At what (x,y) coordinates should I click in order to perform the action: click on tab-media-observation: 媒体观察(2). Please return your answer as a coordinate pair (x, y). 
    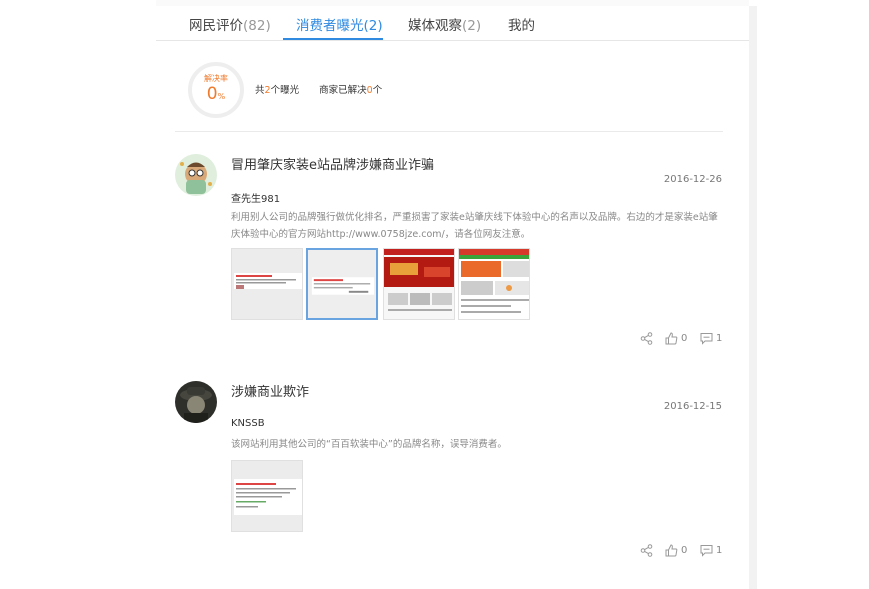
    Looking at the image, I should click on (444, 24).